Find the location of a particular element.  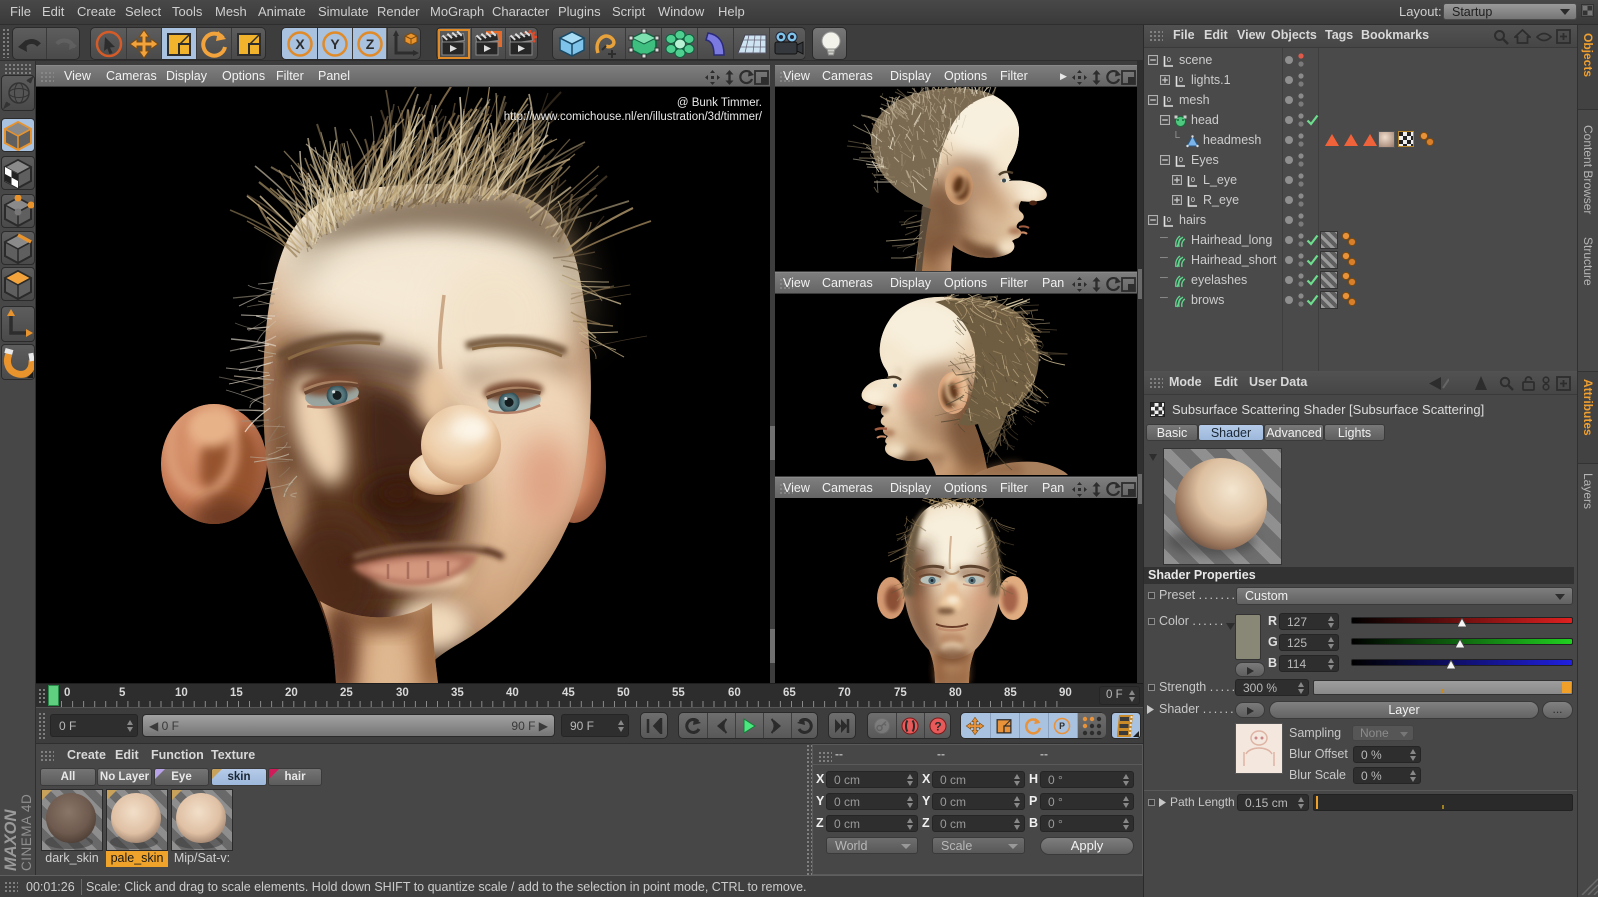

svg-text: Z is located at coordinates (370, 44).